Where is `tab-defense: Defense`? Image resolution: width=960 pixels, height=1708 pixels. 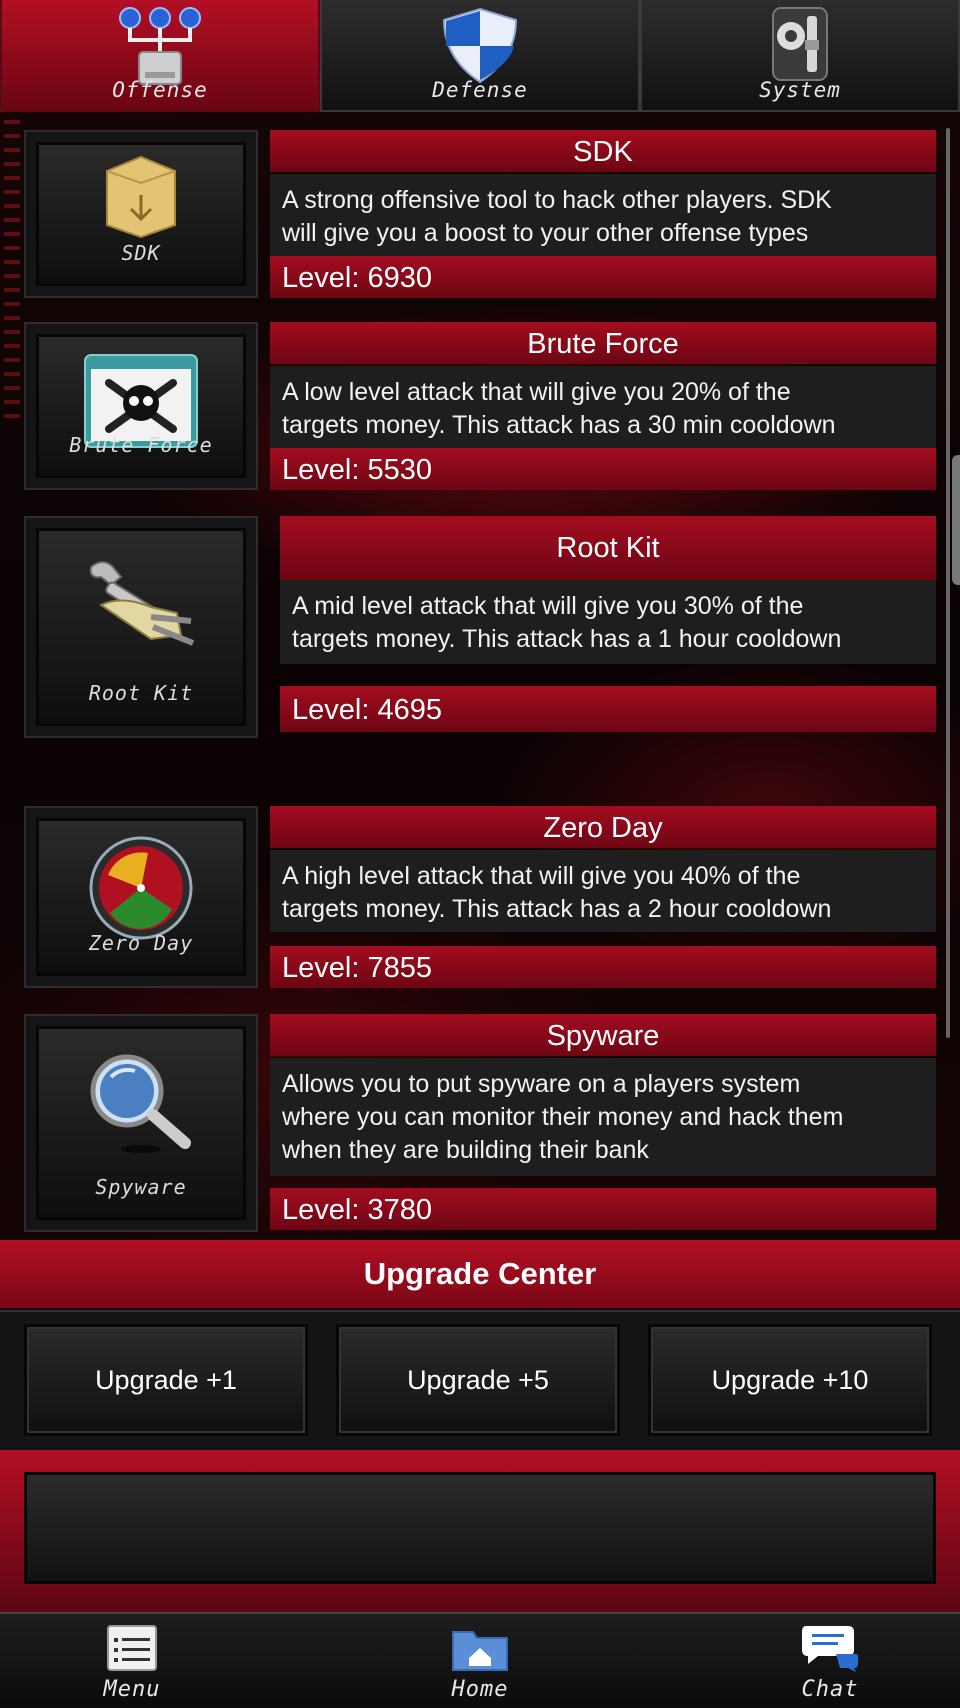
tab-defense: Defense is located at coordinates (480, 56).